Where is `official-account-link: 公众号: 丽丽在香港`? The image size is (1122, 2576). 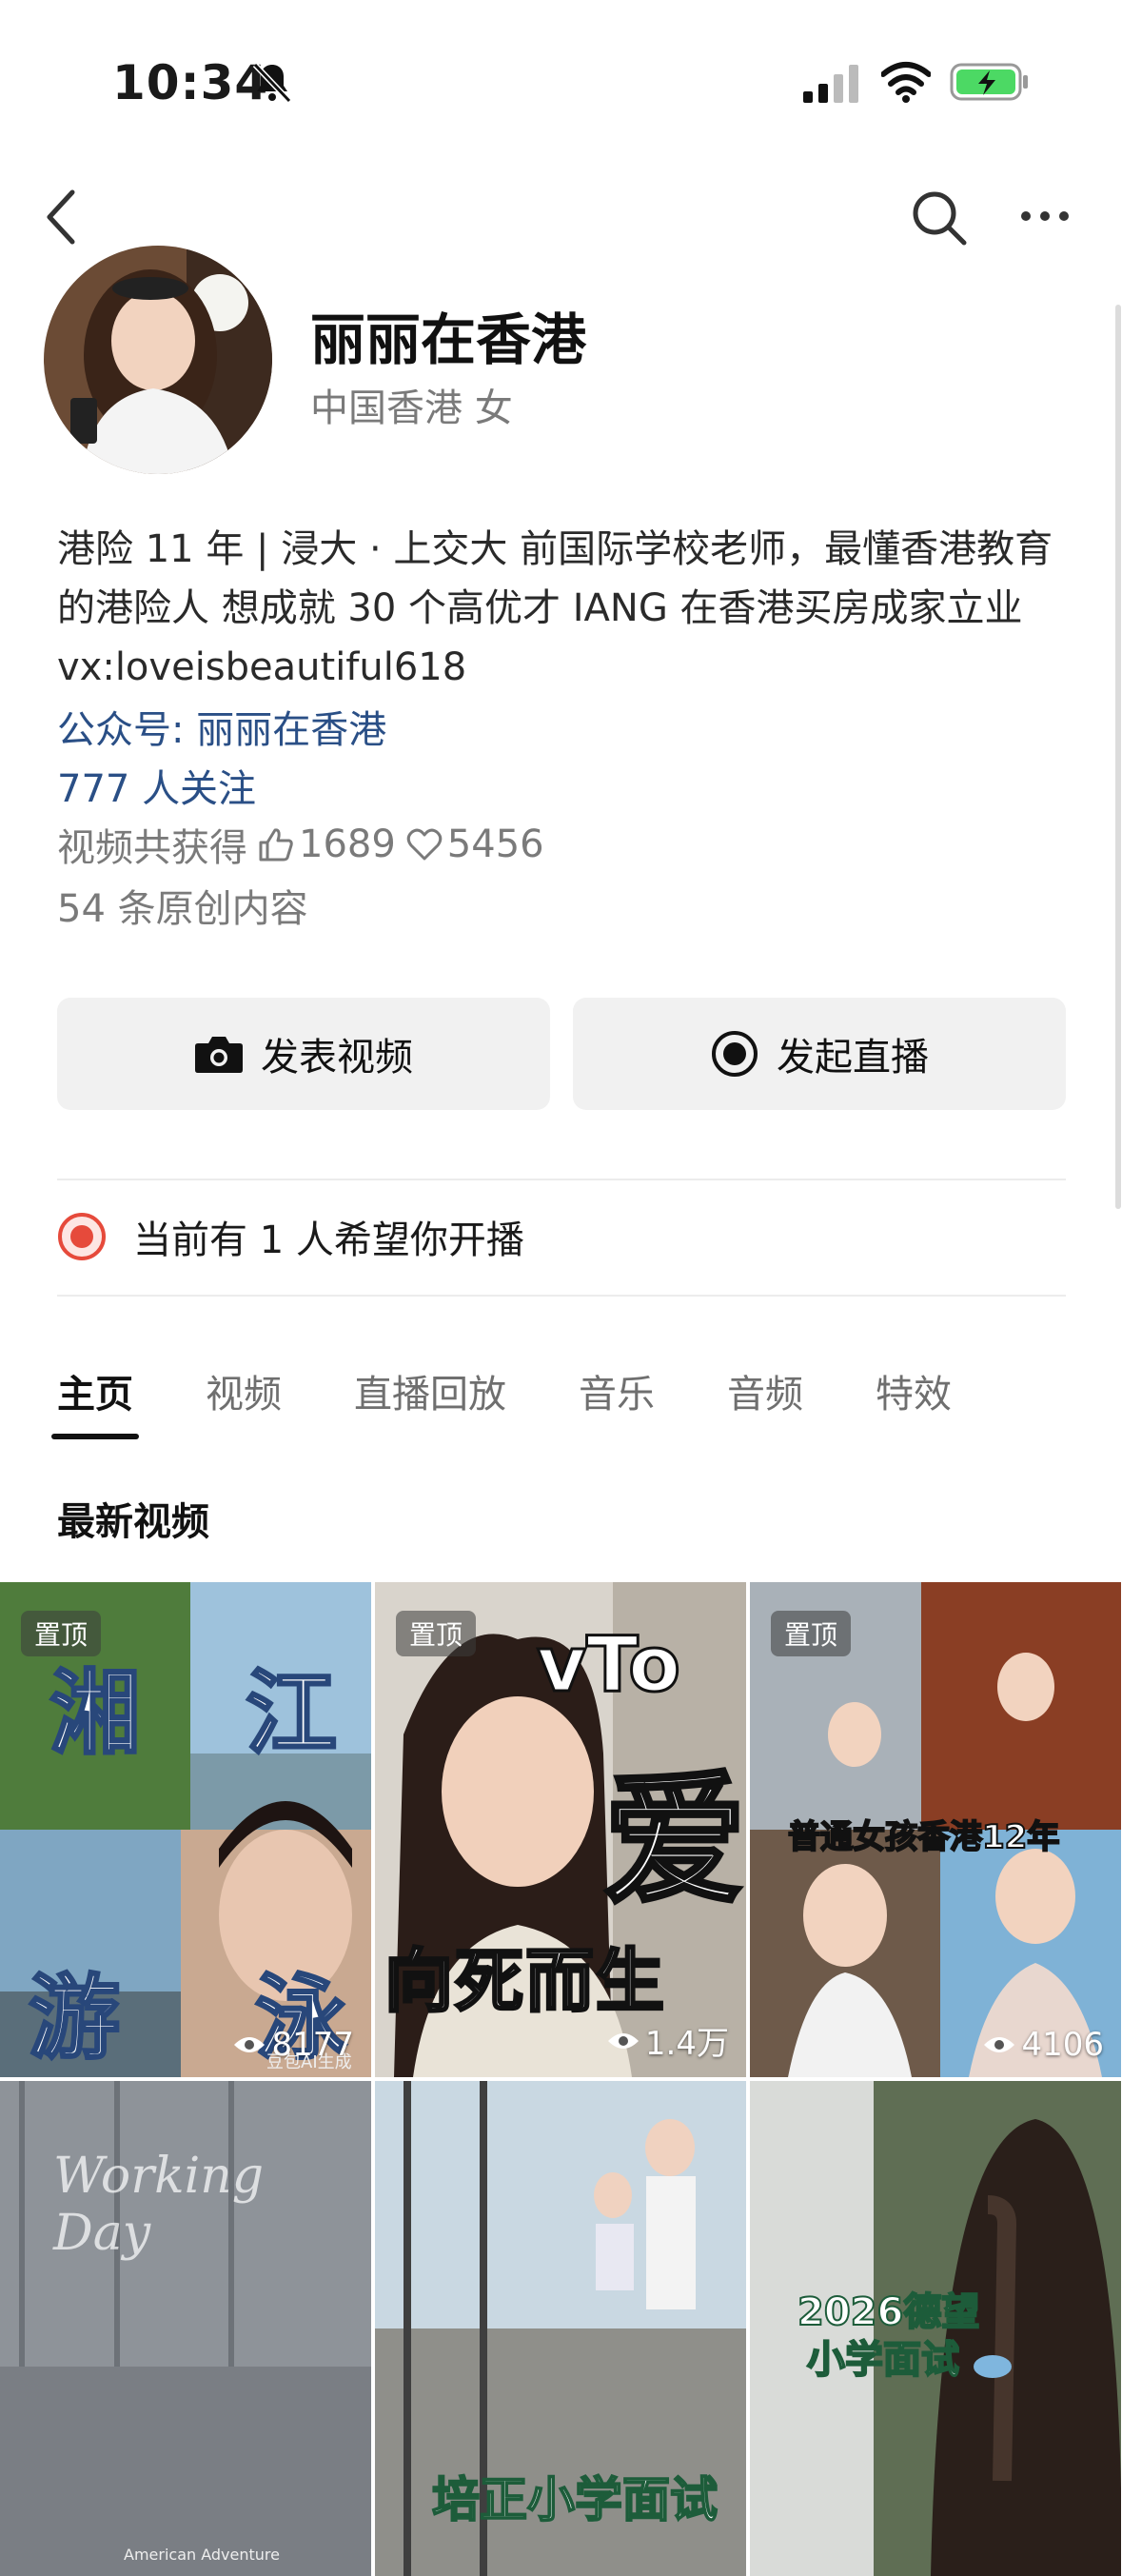
official-account-link: 公众号: 丽丽在香港 is located at coordinates (221, 726).